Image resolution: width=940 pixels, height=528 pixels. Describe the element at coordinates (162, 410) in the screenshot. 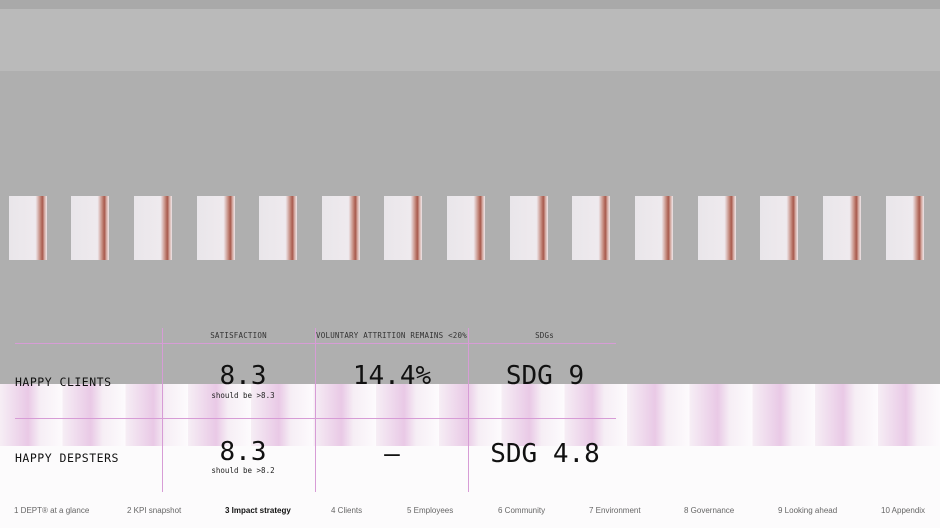

I see `grid-line-vertical` at that location.